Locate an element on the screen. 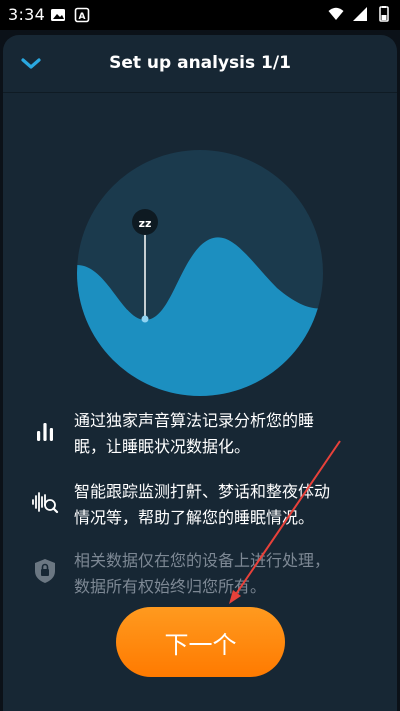 This screenshot has height=711, width=400. feature-text-line: 情况等，帮助了解您的睡眠情况。 is located at coordinates (194, 517).